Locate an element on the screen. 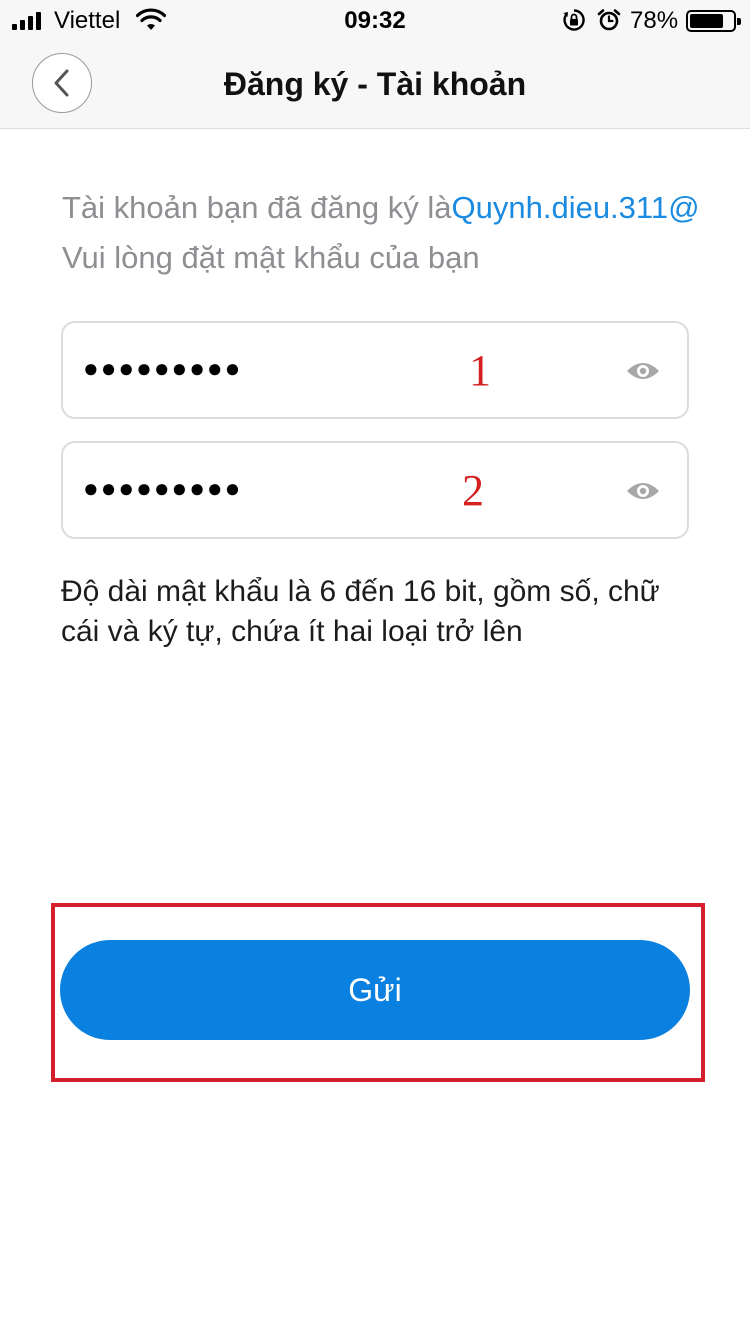 The height and width of the screenshot is (1334, 750). nav-bar: Đăng ký - Tài khoản is located at coordinates (375, 84).